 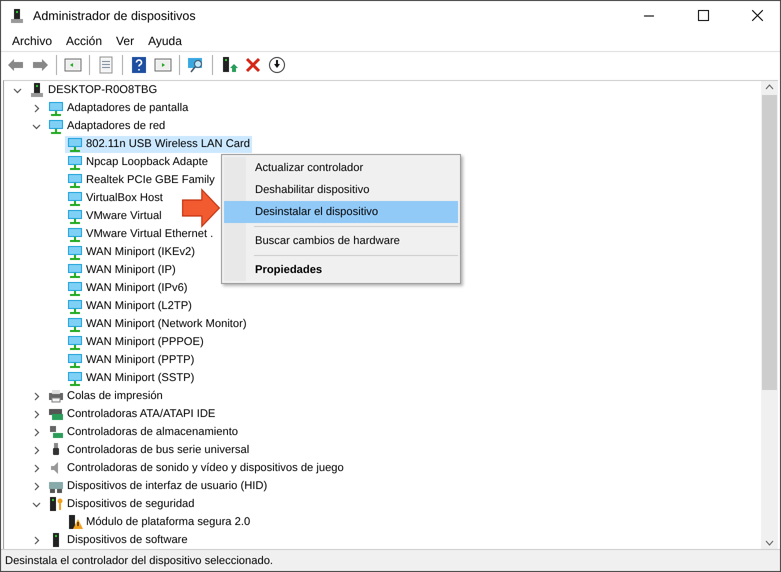 What do you see at coordinates (769, 242) in the screenshot?
I see `scrollbar-thumb` at bounding box center [769, 242].